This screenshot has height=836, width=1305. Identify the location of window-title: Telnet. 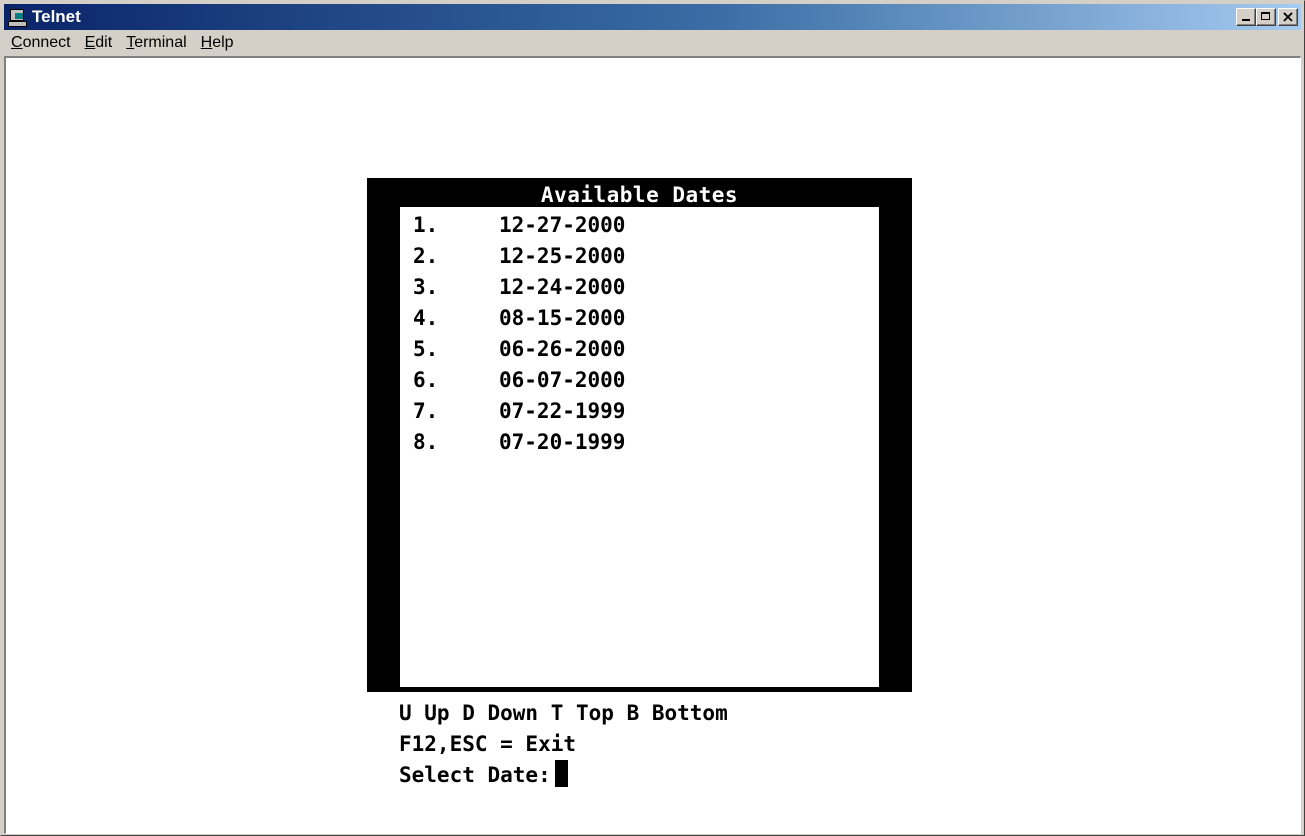
(56, 16).